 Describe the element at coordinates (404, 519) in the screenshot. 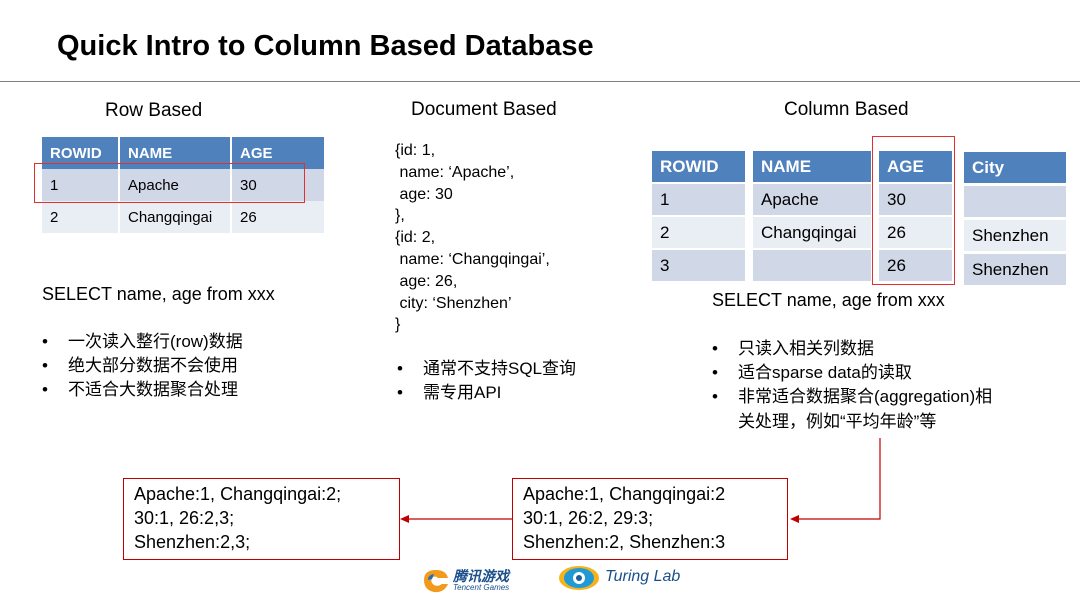

I see `arrow-head-left-box` at that location.